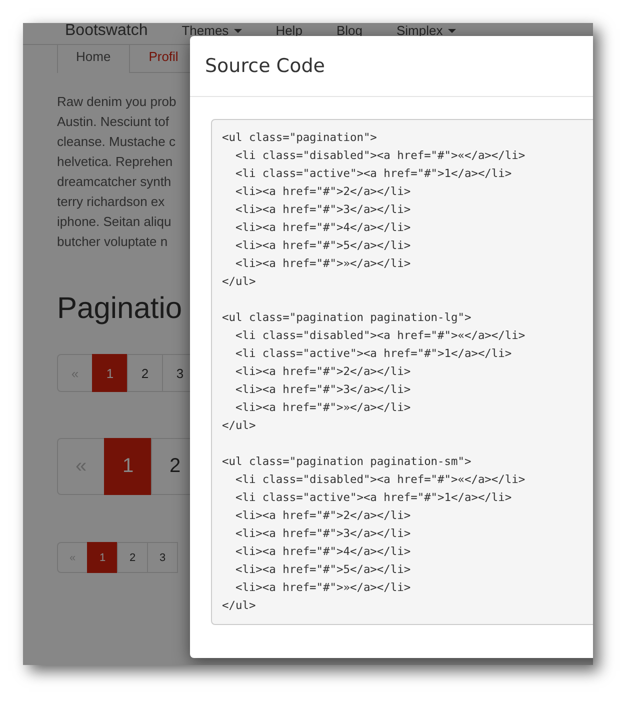 The image size is (636, 709). Describe the element at coordinates (106, 30) in the screenshot. I see `brand-name: Bootswatch` at that location.